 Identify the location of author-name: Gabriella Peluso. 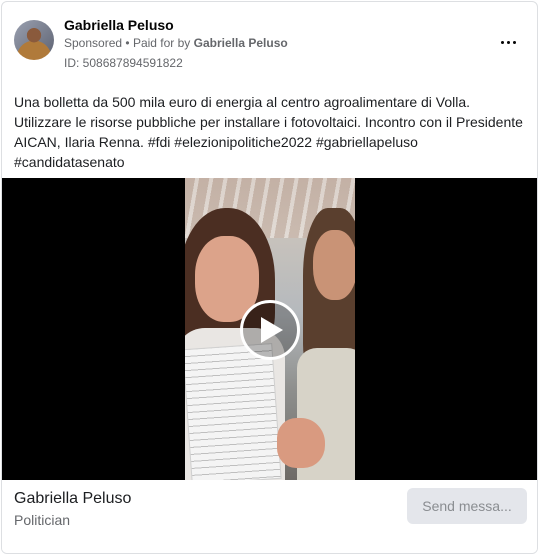
(119, 25).